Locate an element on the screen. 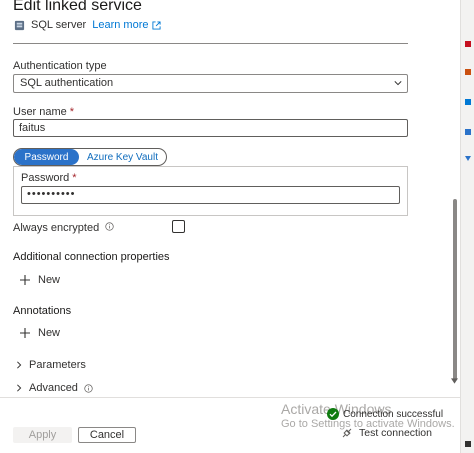  success-check-icon is located at coordinates (333, 414).